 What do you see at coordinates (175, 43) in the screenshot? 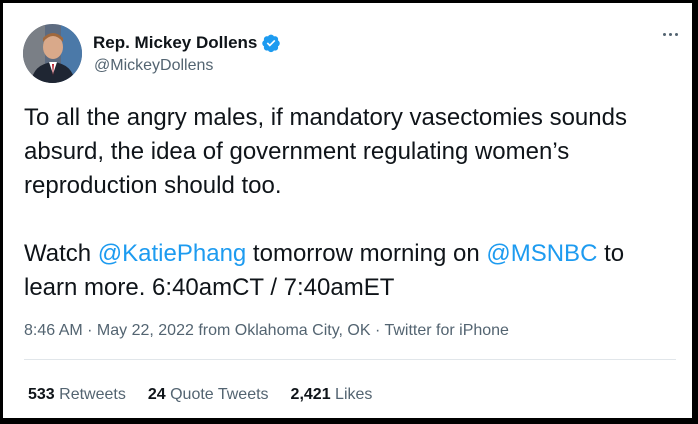
I see `author-name: Rep. Mickey Dollens` at bounding box center [175, 43].